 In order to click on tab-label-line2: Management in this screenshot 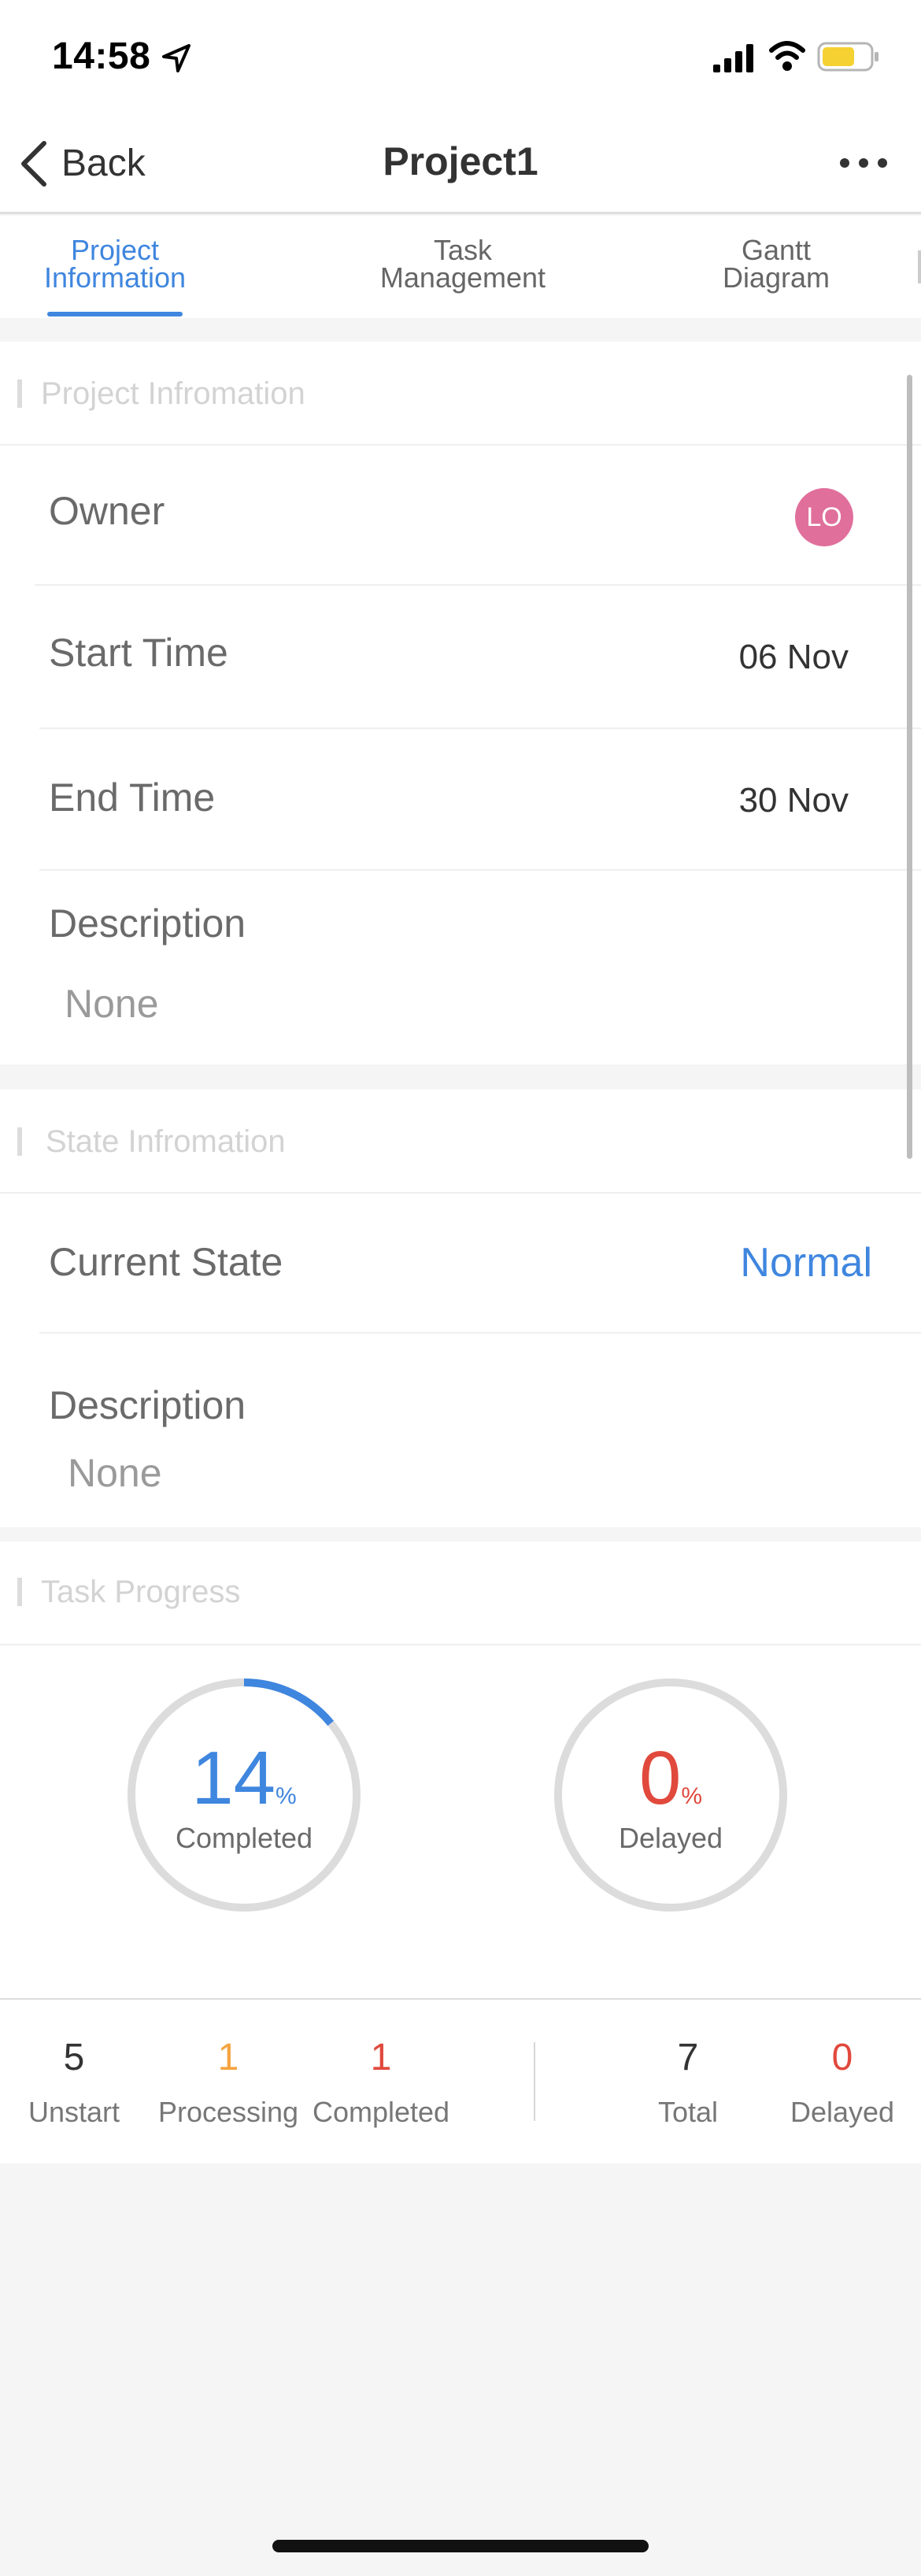, I will do `click(462, 277)`.